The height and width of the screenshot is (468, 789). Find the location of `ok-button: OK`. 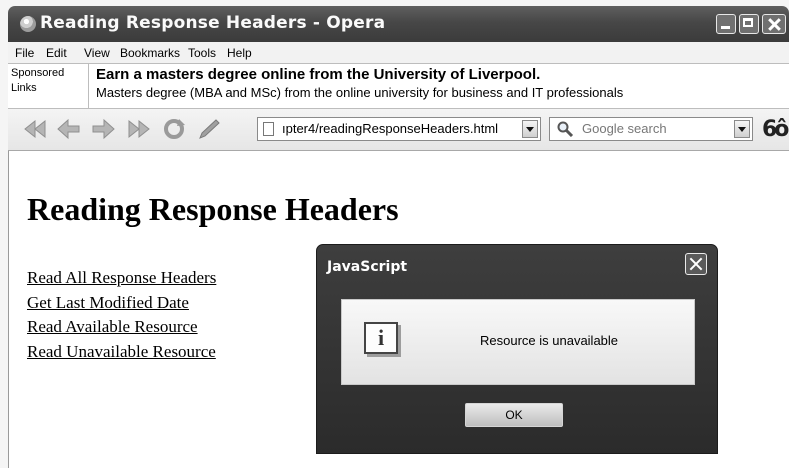

ok-button: OK is located at coordinates (514, 415).